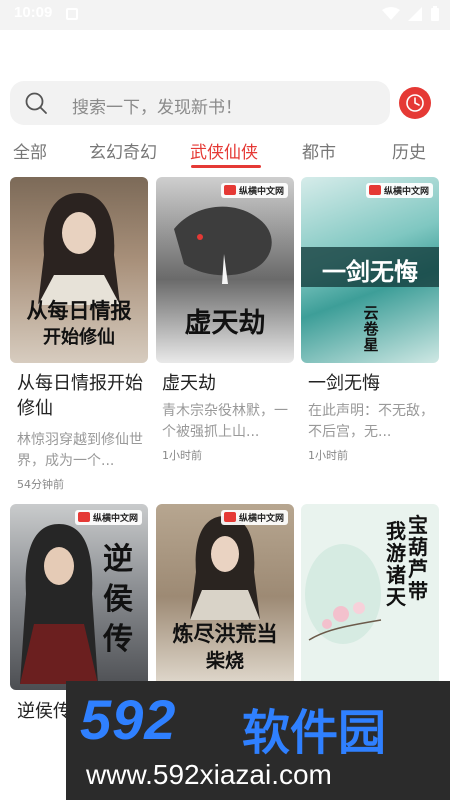 This screenshot has height=800, width=450. What do you see at coordinates (226, 383) in the screenshot?
I see `book-title: 虚天劫` at bounding box center [226, 383].